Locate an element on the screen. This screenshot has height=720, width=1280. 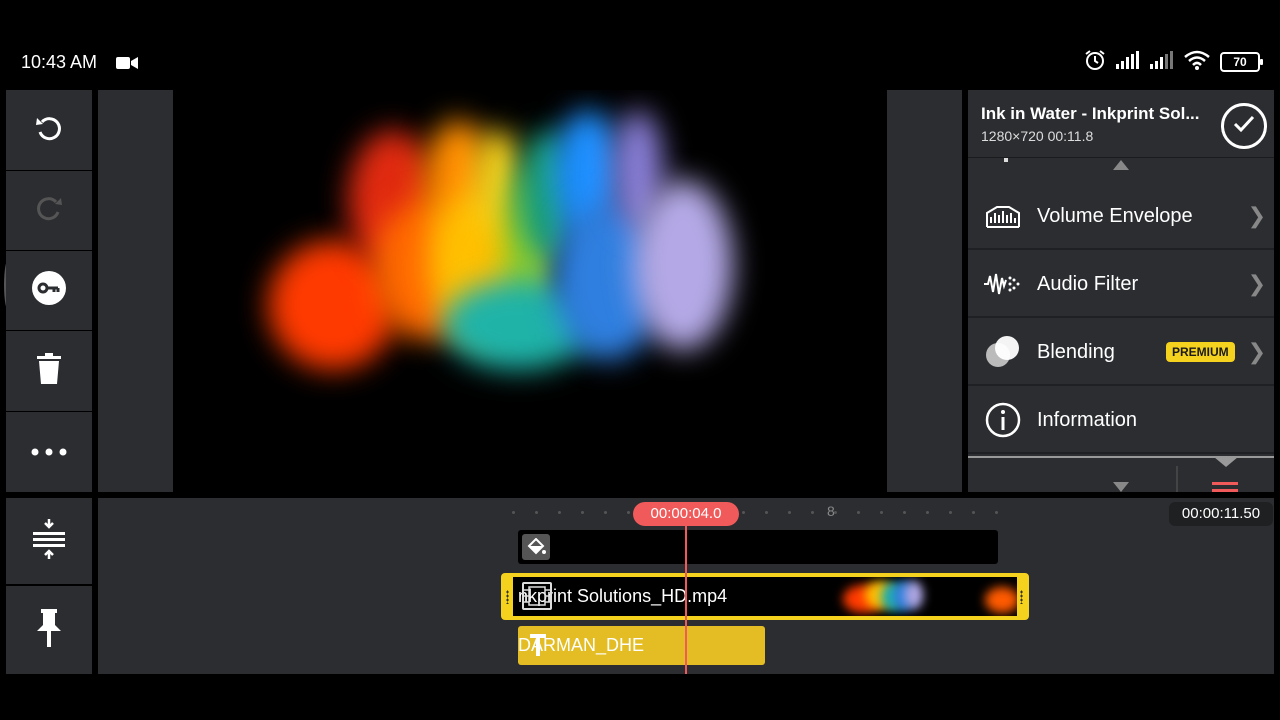
keyframe-button is located at coordinates (49, 290).